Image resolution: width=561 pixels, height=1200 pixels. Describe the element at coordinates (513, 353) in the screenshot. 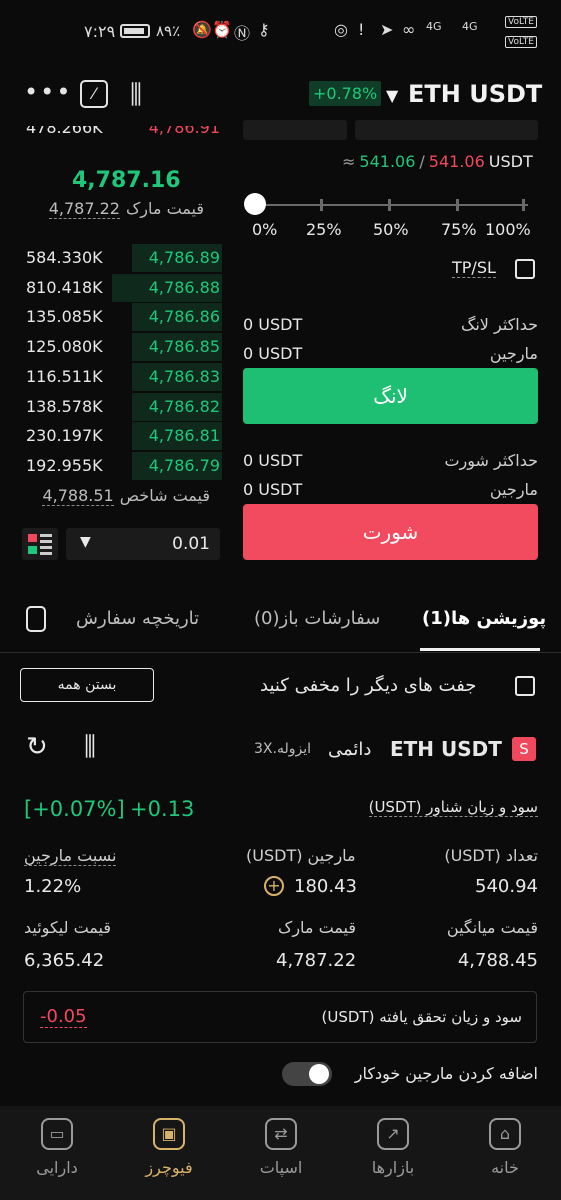

I see `margin-long-label: مارجین` at that location.